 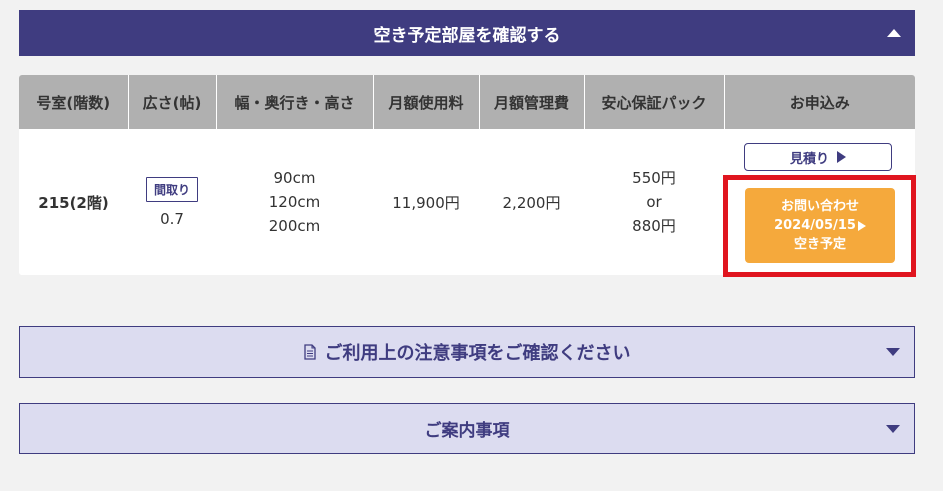 I want to click on dimensions-cell: 90cm 120cm 200cm, so click(x=294, y=202).